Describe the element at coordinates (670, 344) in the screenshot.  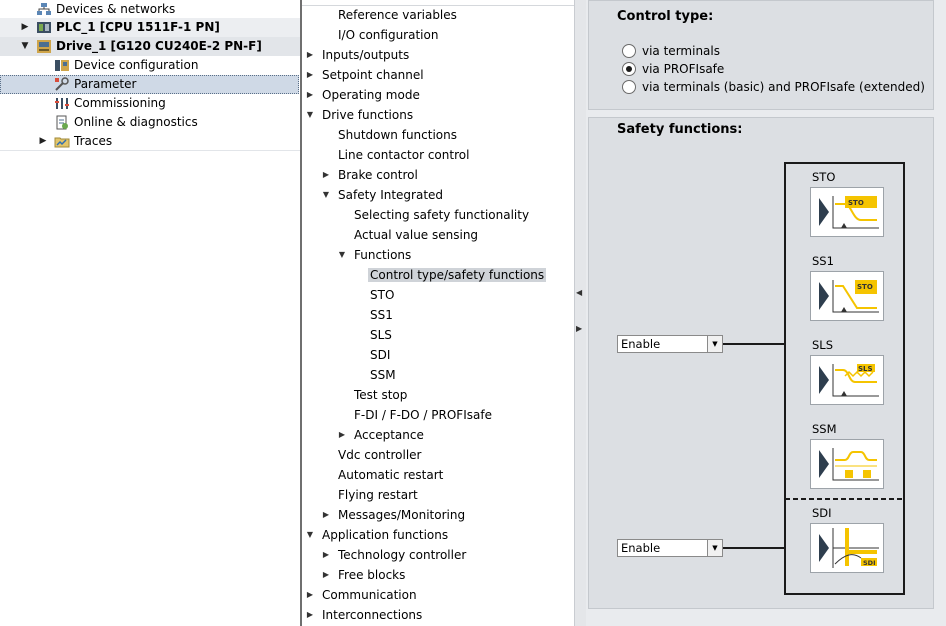
I see `enable-select-upper: Enable ▼` at that location.